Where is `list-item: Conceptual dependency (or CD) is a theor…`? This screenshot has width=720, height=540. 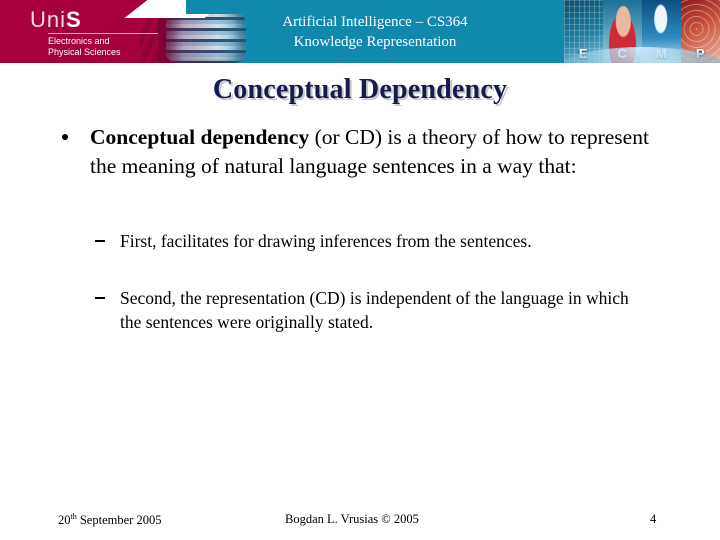
list-item: Conceptual dependency (or CD) is a theor… is located at coordinates (368, 152).